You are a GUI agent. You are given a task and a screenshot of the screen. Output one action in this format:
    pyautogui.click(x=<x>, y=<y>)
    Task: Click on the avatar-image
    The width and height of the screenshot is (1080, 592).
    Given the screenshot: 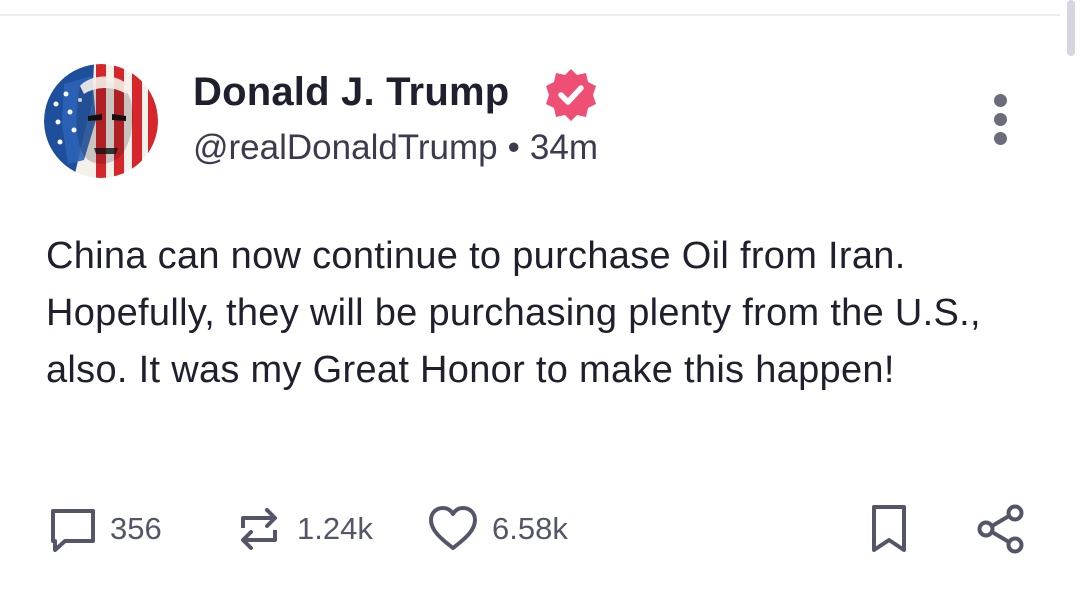 What is the action you would take?
    pyautogui.click(x=101, y=121)
    